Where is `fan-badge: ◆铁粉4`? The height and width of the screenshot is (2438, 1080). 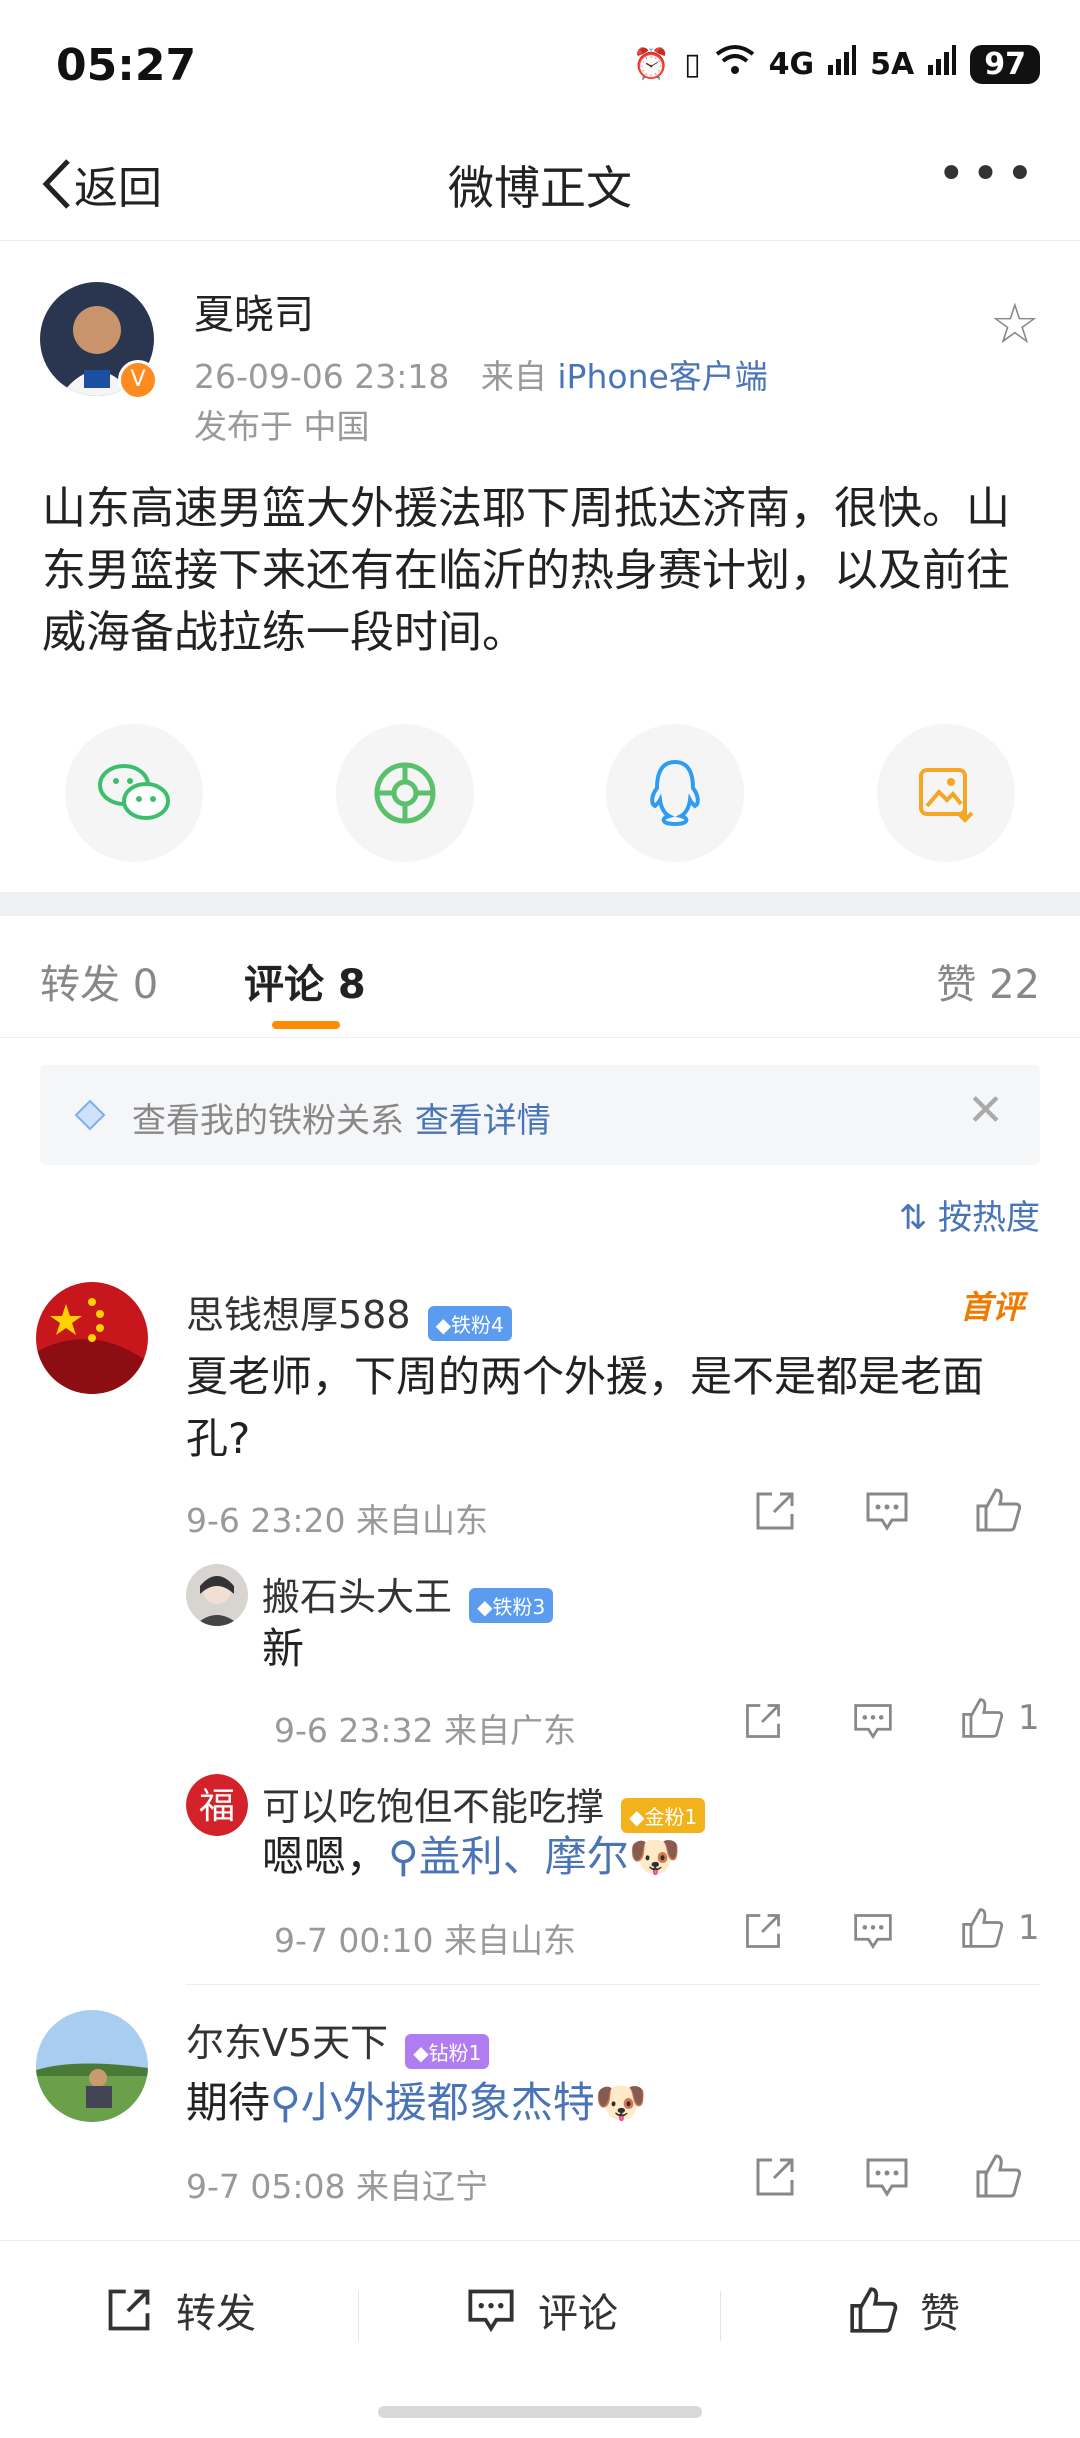 fan-badge: ◆铁粉4 is located at coordinates (469, 1323).